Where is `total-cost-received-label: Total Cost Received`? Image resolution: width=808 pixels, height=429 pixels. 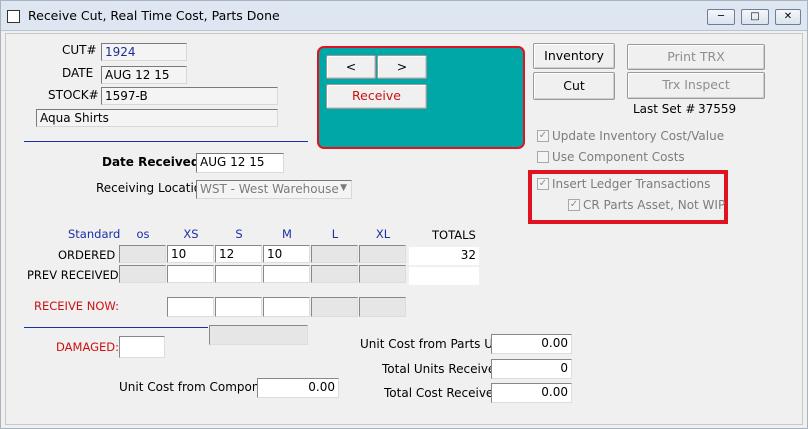
total-cost-received-label: Total Cost Received is located at coordinates (442, 393).